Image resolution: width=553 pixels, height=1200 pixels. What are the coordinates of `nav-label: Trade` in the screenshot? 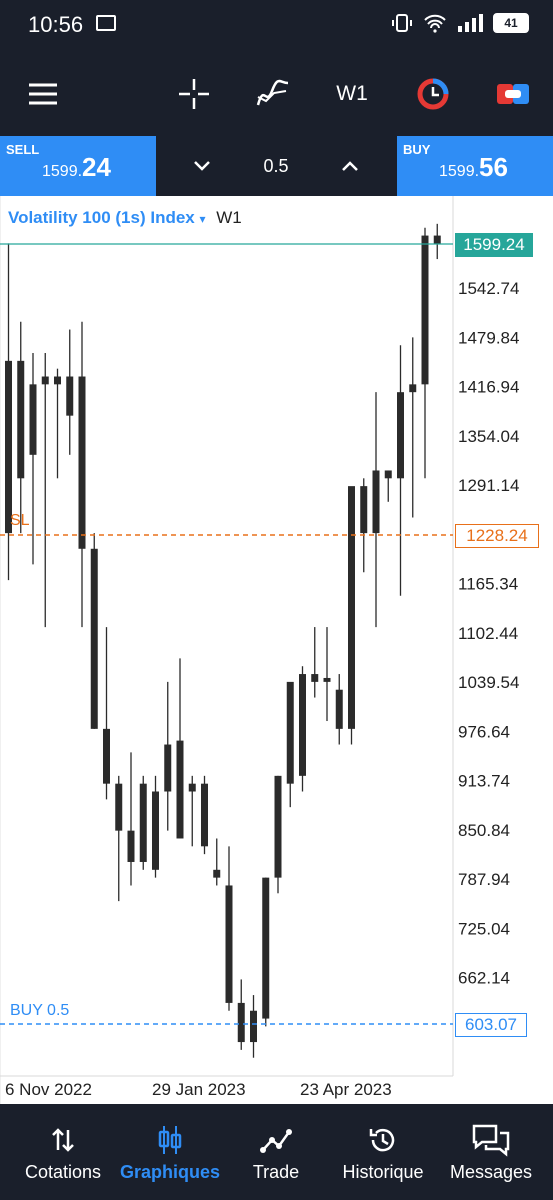 It's located at (276, 1171).